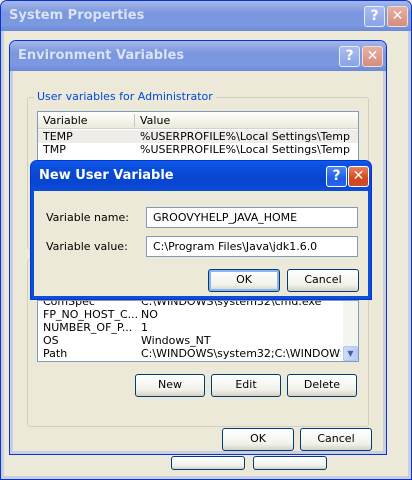  What do you see at coordinates (198, 327) in the screenshot?
I see `list-item: NUMBER_OF_P... 1` at bounding box center [198, 327].